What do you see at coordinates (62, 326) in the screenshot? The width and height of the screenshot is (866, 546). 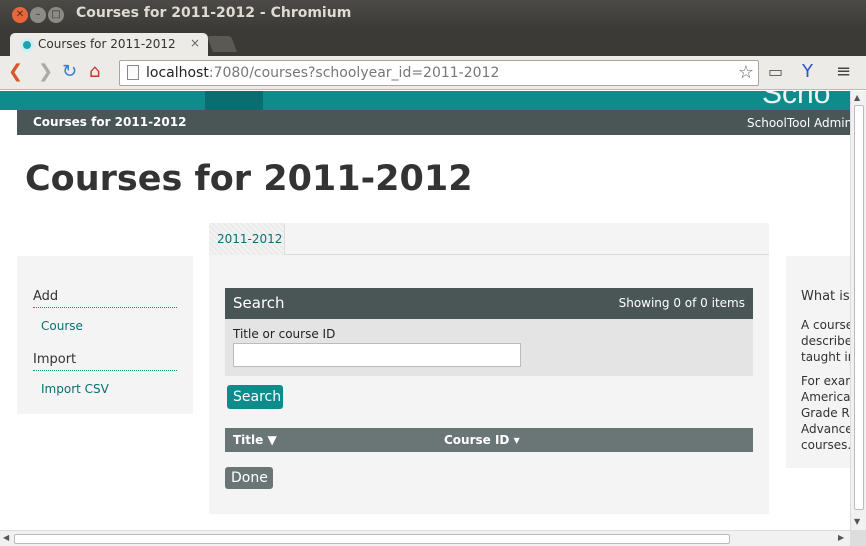 I see `sidebar-link-course: Course` at bounding box center [62, 326].